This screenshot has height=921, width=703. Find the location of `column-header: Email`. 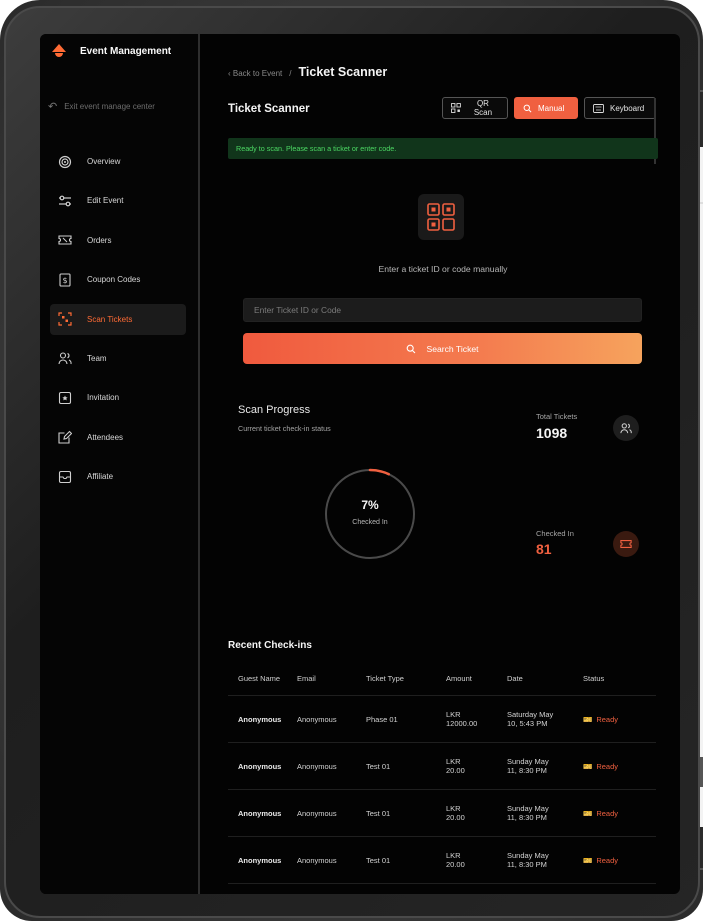

column-header: Email is located at coordinates (306, 678).